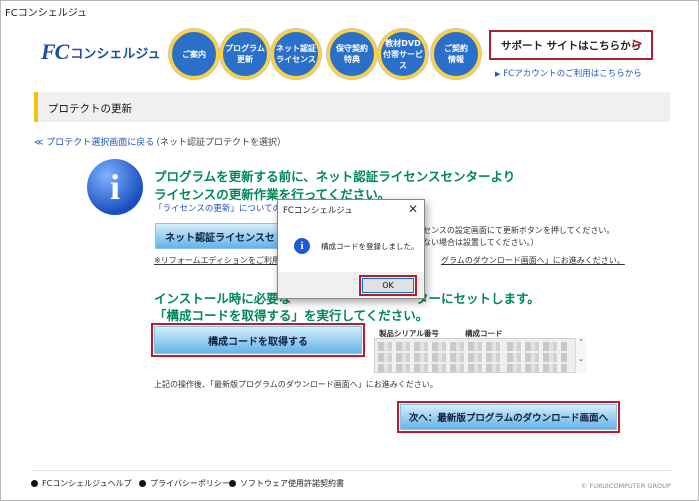  I want to click on footer-privacy-text: プライバシーポリシー, so click(190, 483).